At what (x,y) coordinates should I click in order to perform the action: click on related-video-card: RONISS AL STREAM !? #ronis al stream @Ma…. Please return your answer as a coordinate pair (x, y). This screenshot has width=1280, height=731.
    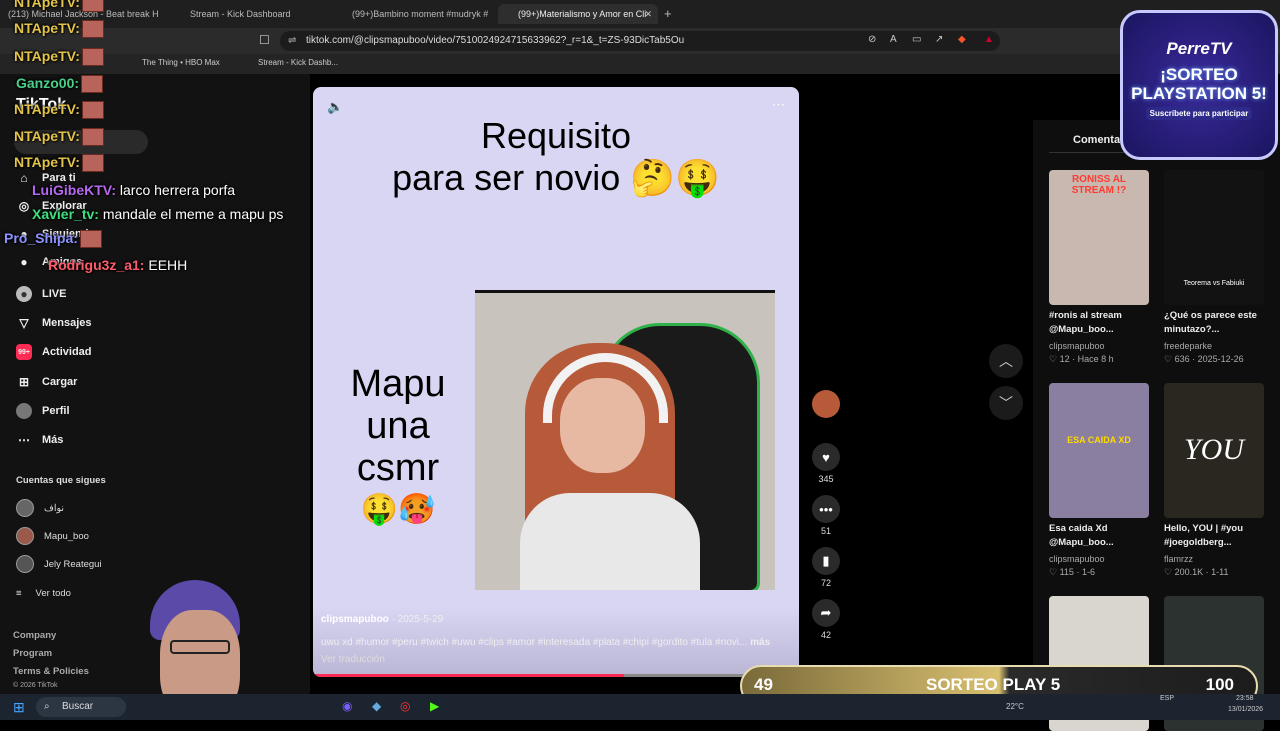
    Looking at the image, I should click on (1101, 267).